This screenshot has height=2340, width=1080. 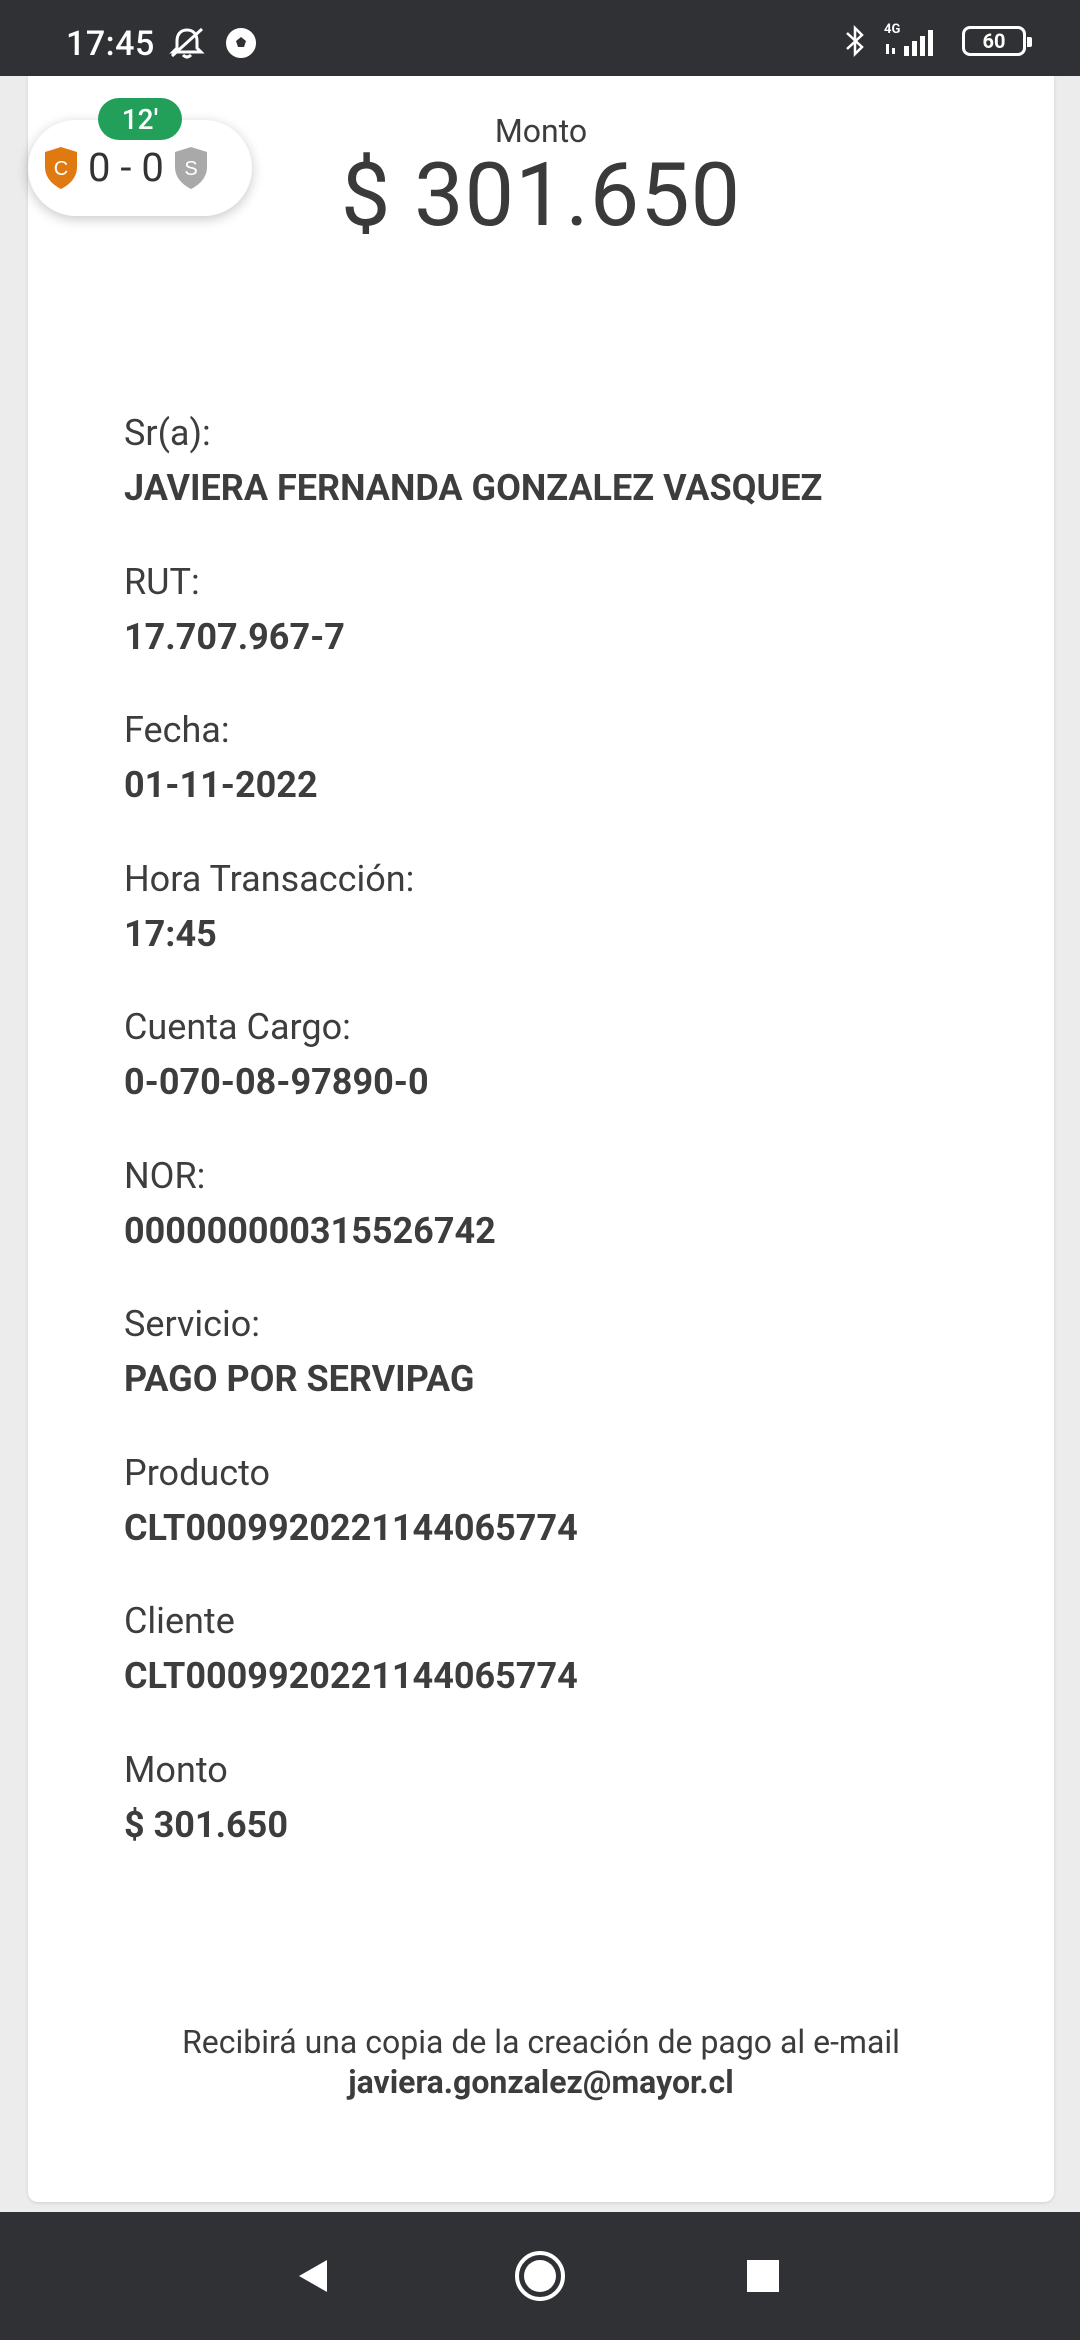 What do you see at coordinates (241, 43) in the screenshot?
I see `soccer-ball-icon` at bounding box center [241, 43].